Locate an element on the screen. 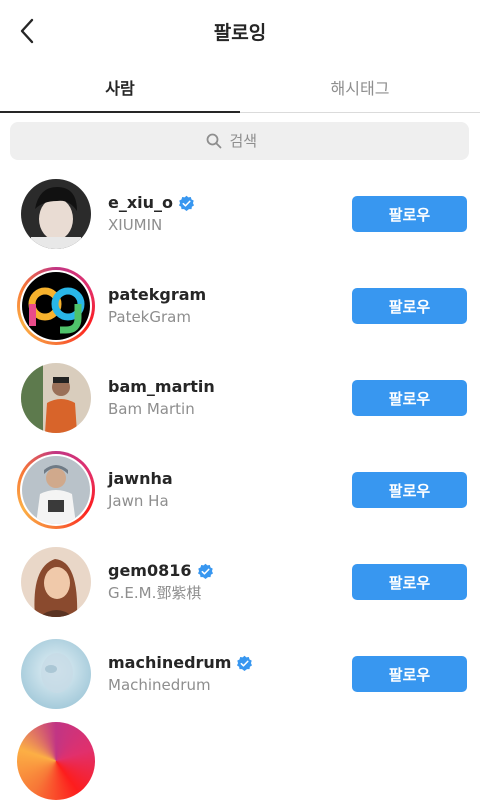  search-input is located at coordinates (250, 141).